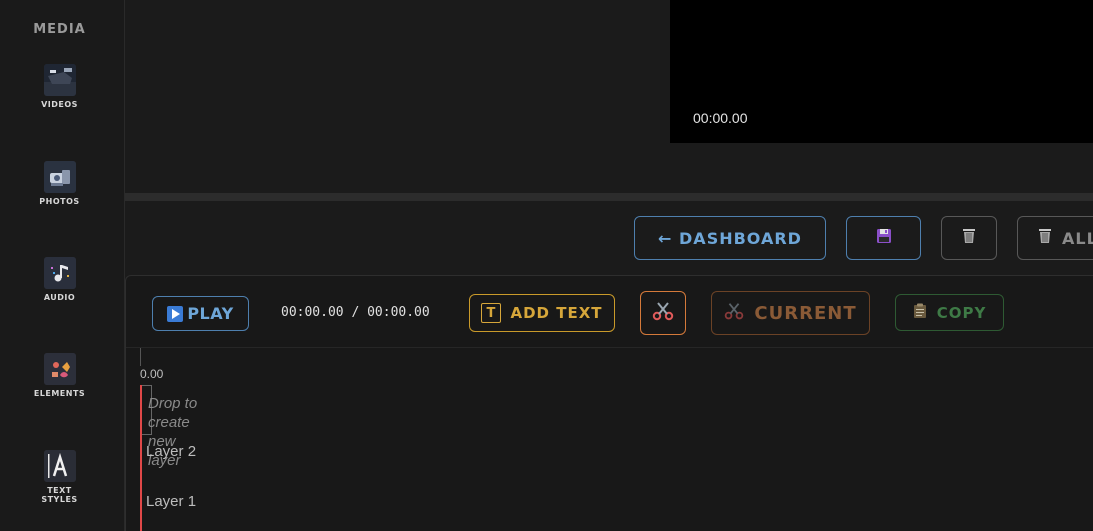  I want to click on sidebar-item-audio: AUDIO, so click(59, 279).